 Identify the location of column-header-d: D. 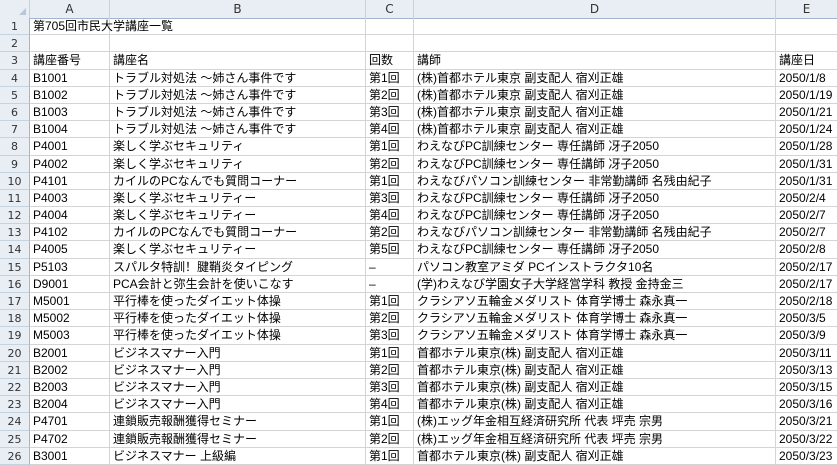
(595, 9).